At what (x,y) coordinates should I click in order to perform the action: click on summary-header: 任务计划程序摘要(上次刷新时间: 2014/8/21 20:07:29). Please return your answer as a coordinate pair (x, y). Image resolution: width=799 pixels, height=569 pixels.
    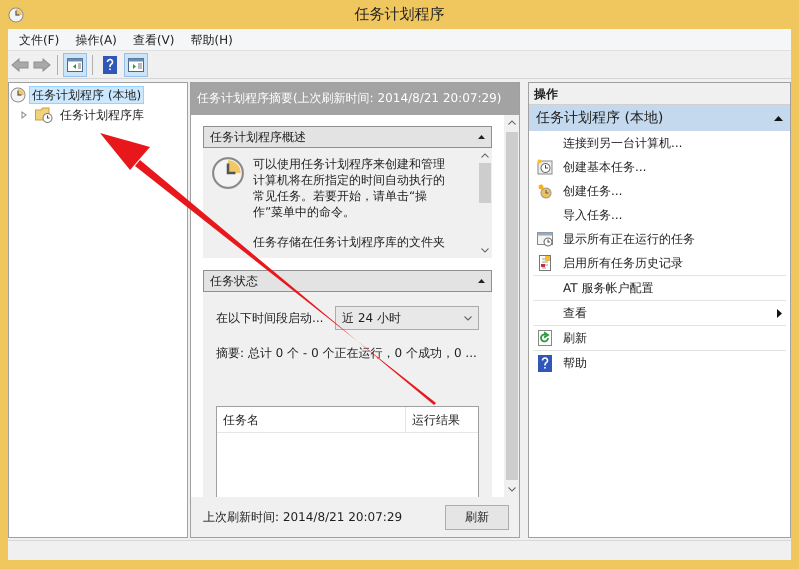
    Looking at the image, I should click on (349, 98).